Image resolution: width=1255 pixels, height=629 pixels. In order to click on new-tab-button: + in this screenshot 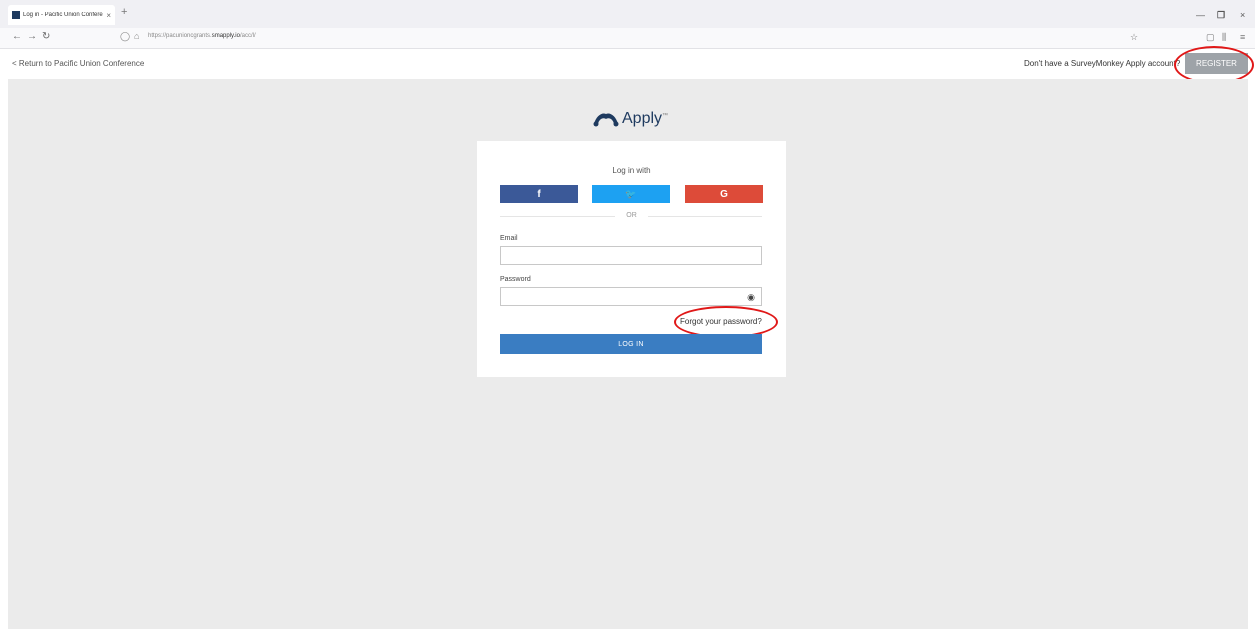, I will do `click(124, 12)`.